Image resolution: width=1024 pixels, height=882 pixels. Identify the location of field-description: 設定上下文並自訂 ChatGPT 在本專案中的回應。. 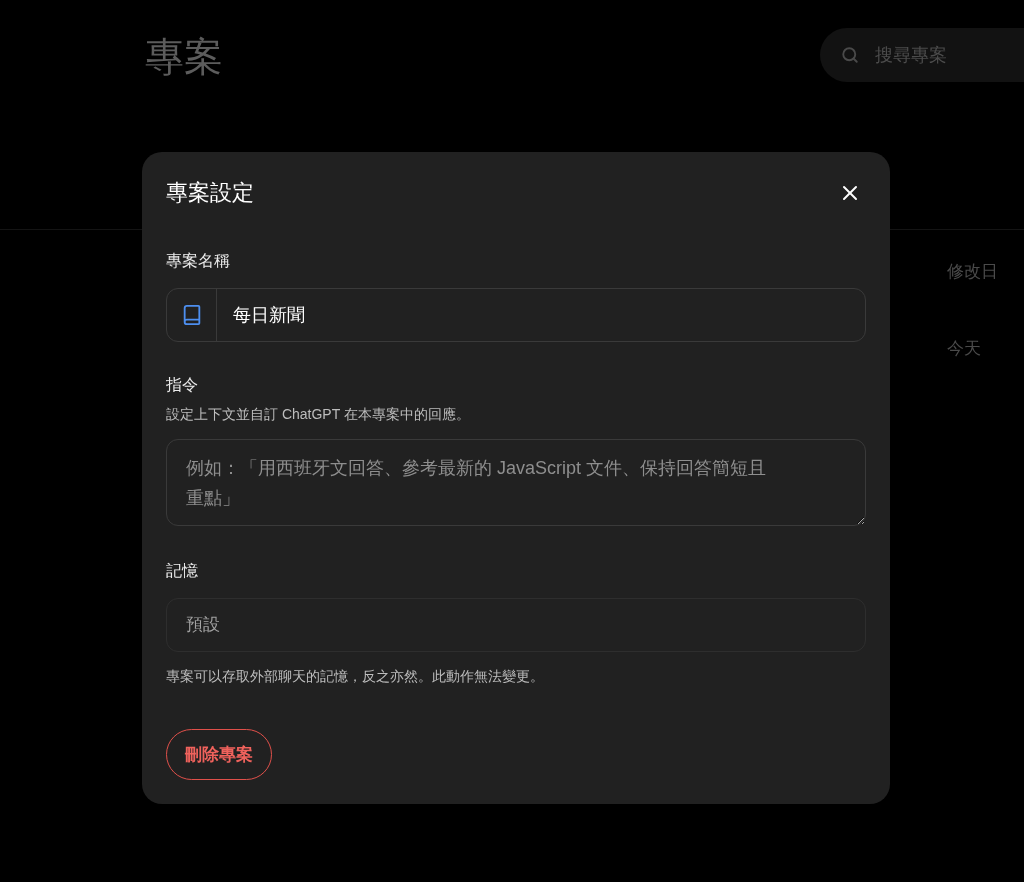
(318, 414).